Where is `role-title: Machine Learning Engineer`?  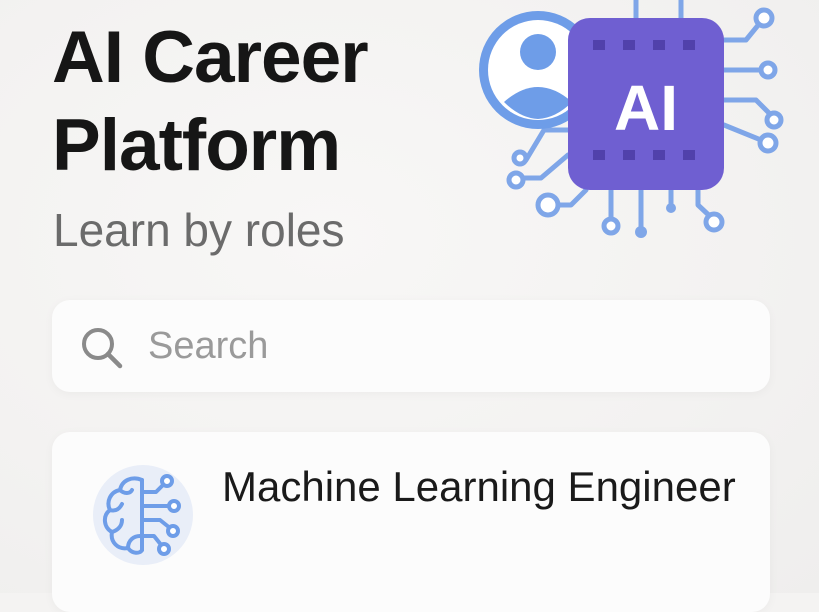 role-title: Machine Learning Engineer is located at coordinates (479, 486).